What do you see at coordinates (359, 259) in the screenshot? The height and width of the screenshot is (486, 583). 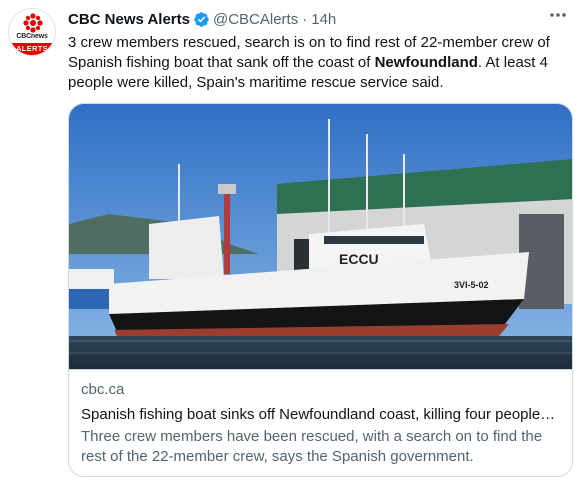 I see `ship-call-sign: ECCU` at bounding box center [359, 259].